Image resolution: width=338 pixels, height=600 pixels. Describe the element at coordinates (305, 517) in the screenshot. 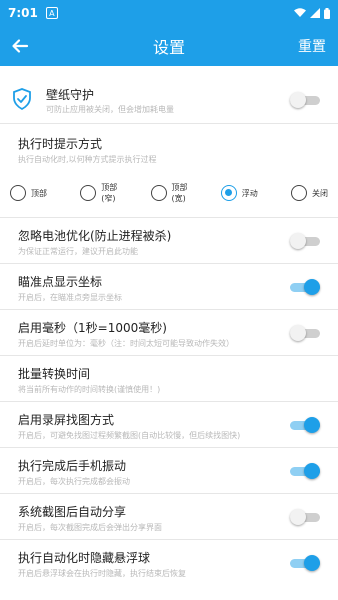

I see `auto-share-screenshot-toggle` at that location.